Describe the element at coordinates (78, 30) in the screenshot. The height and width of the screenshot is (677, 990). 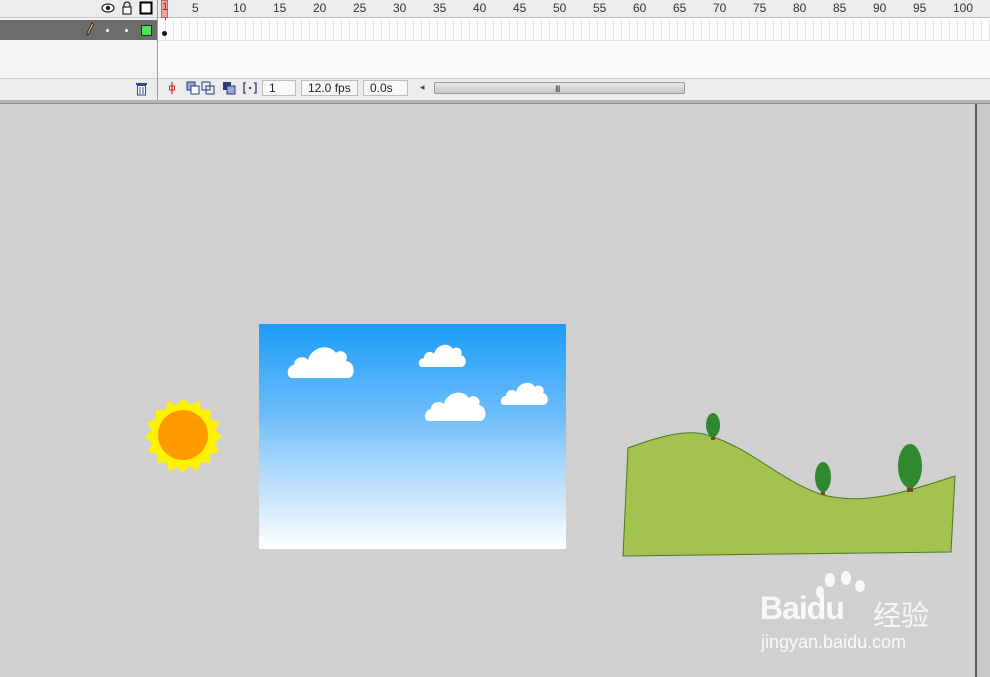
I see `layer-row` at that location.